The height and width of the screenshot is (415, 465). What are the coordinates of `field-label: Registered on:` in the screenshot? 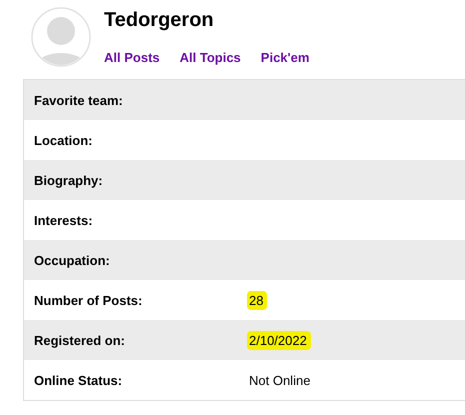 It's located at (79, 340).